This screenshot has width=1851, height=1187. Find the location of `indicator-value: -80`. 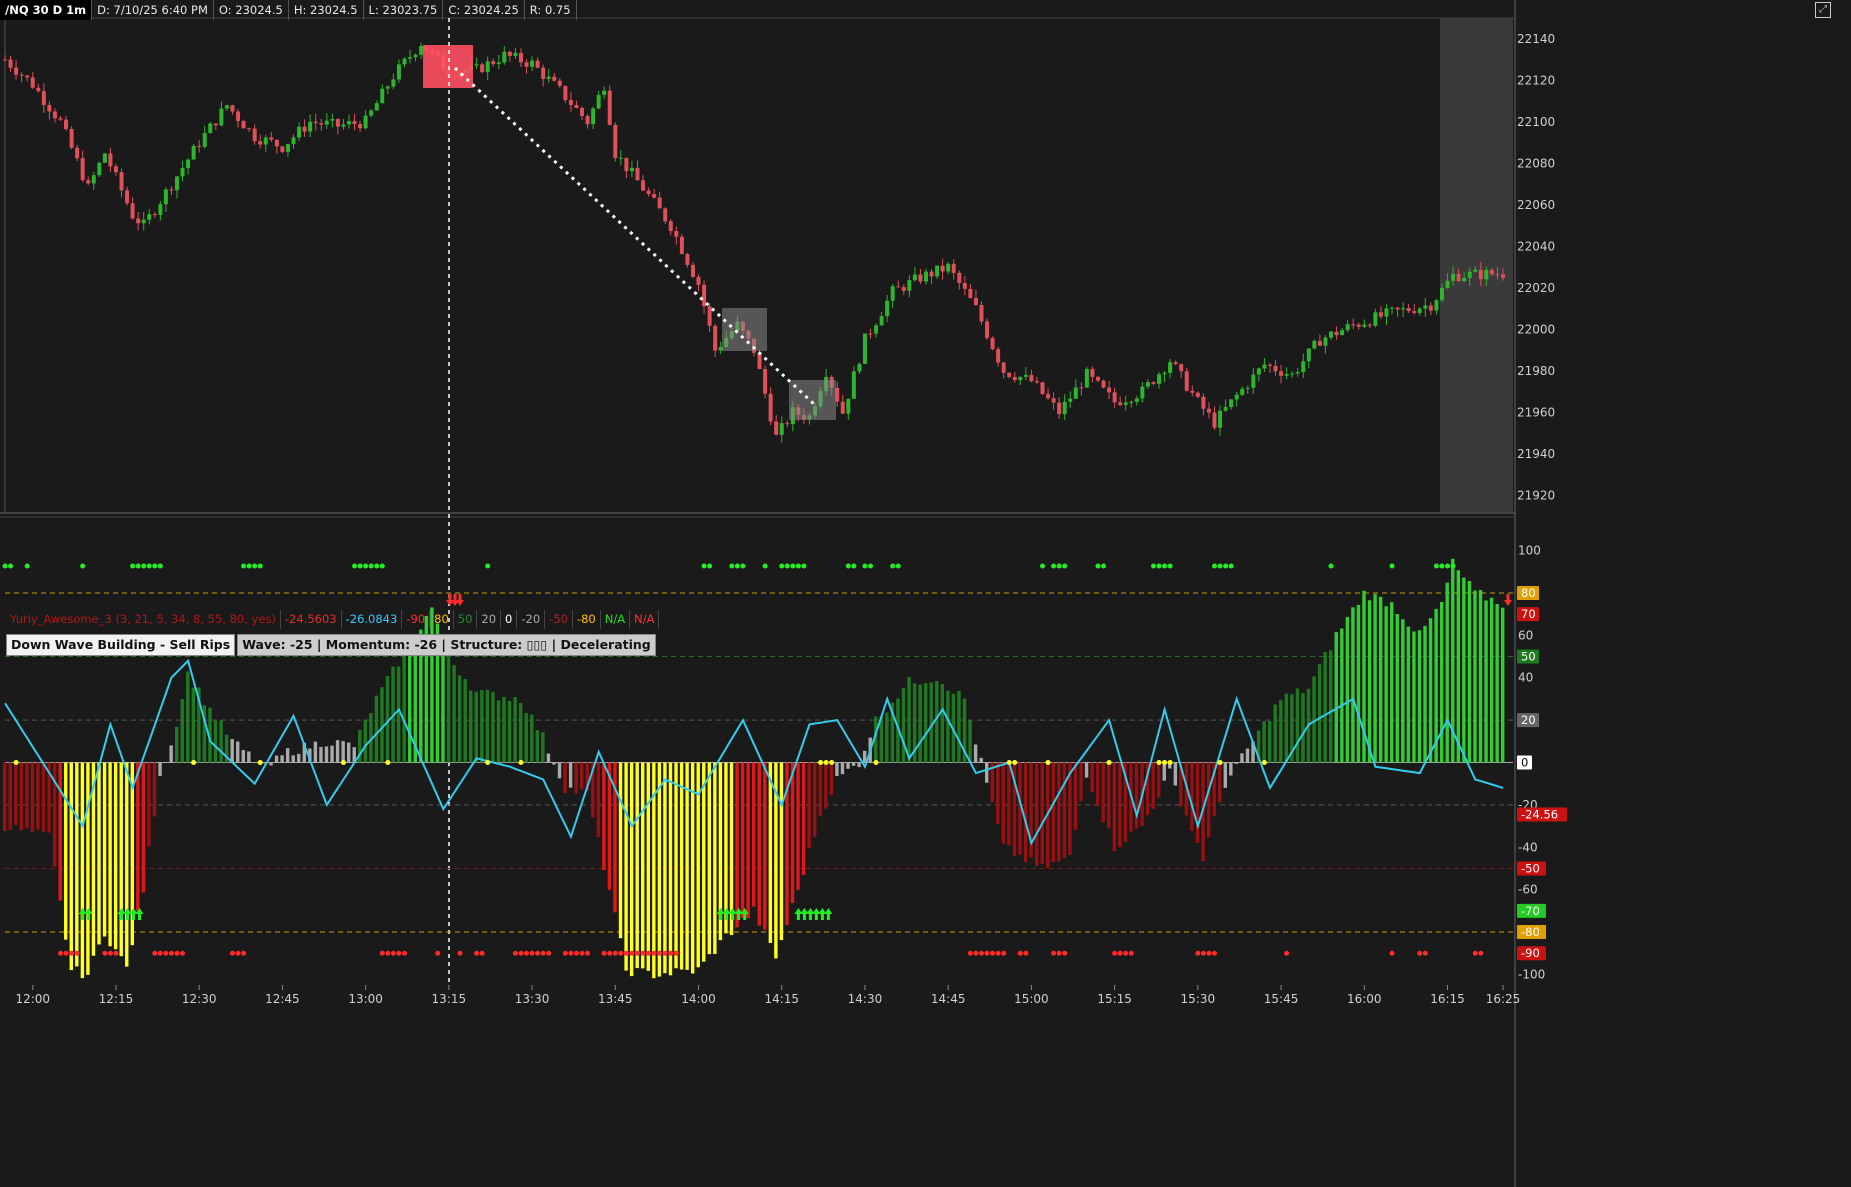

indicator-value: -80 is located at coordinates (587, 619).